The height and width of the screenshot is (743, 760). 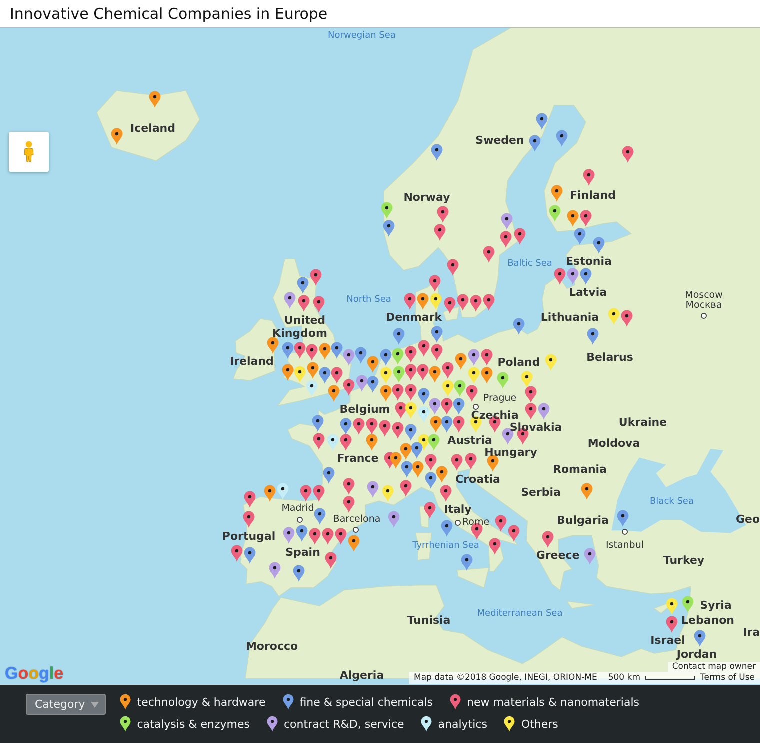 I want to click on terms-link: Terms of Use, so click(x=727, y=678).